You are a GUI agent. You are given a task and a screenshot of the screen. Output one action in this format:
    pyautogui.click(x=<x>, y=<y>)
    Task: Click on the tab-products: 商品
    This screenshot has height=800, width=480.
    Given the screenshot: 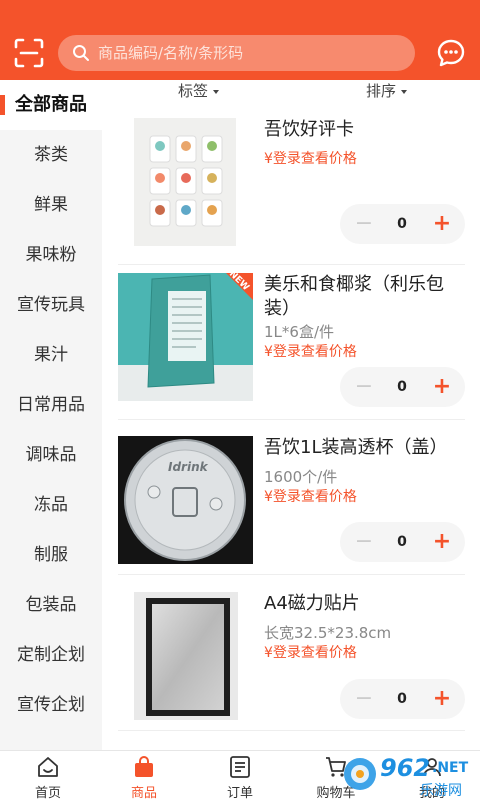 What is the action you would take?
    pyautogui.click(x=144, y=775)
    